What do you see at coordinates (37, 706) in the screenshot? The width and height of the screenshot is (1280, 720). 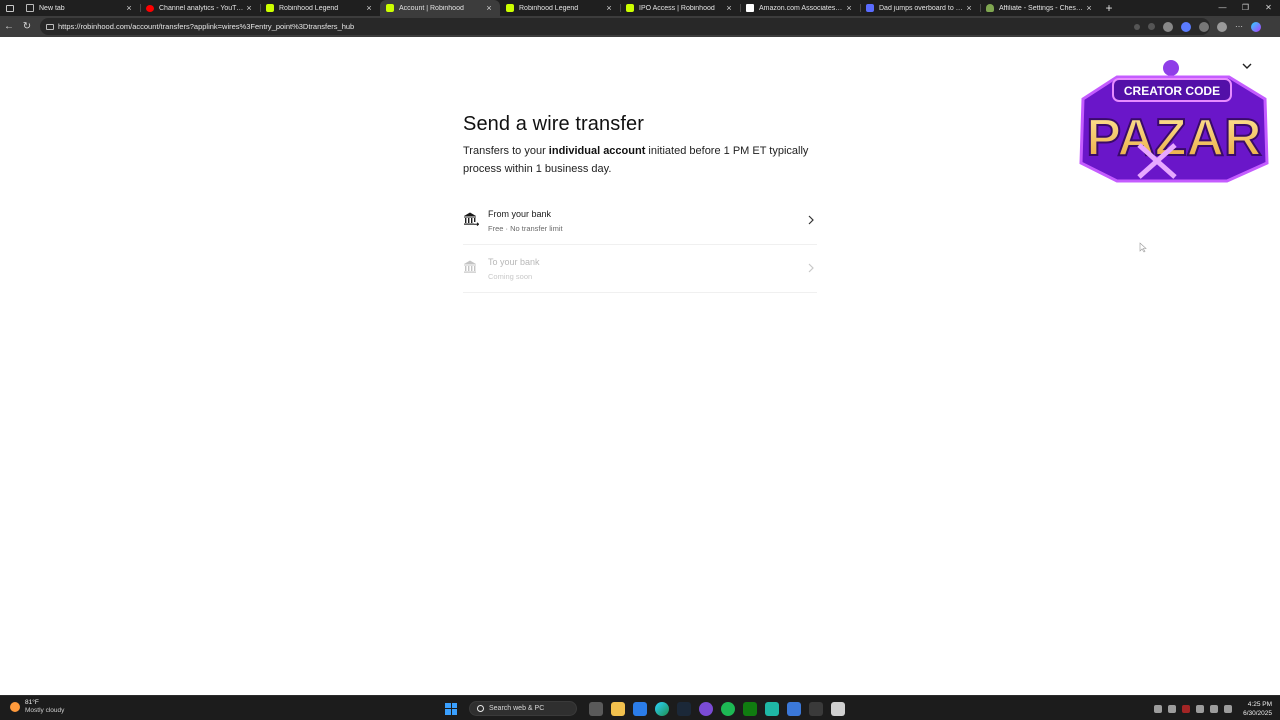 I see `weather-widget: 81°F Mostly cloudy` at bounding box center [37, 706].